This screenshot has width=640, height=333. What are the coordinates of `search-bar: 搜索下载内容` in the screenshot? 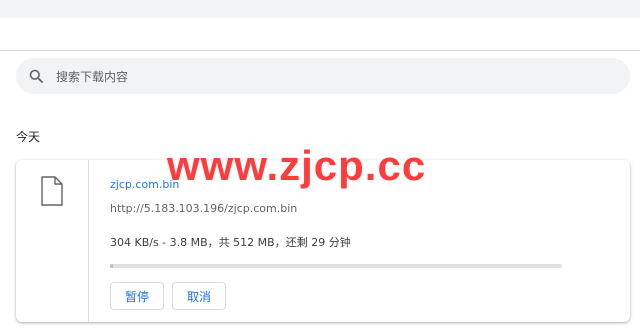 It's located at (323, 76).